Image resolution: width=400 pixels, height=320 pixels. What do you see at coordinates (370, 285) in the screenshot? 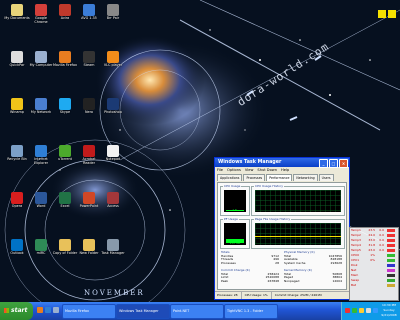
I see `gadget-row-value` at bounding box center [370, 285].